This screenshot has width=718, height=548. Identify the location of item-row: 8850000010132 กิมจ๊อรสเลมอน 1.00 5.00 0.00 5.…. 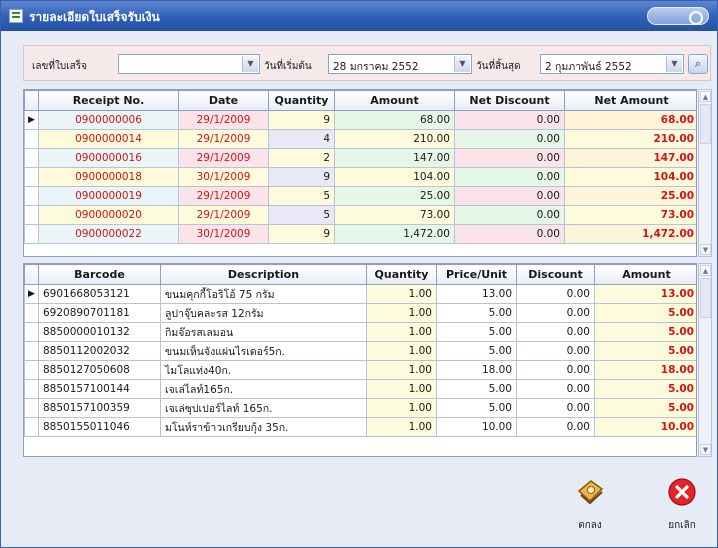
(360, 332).